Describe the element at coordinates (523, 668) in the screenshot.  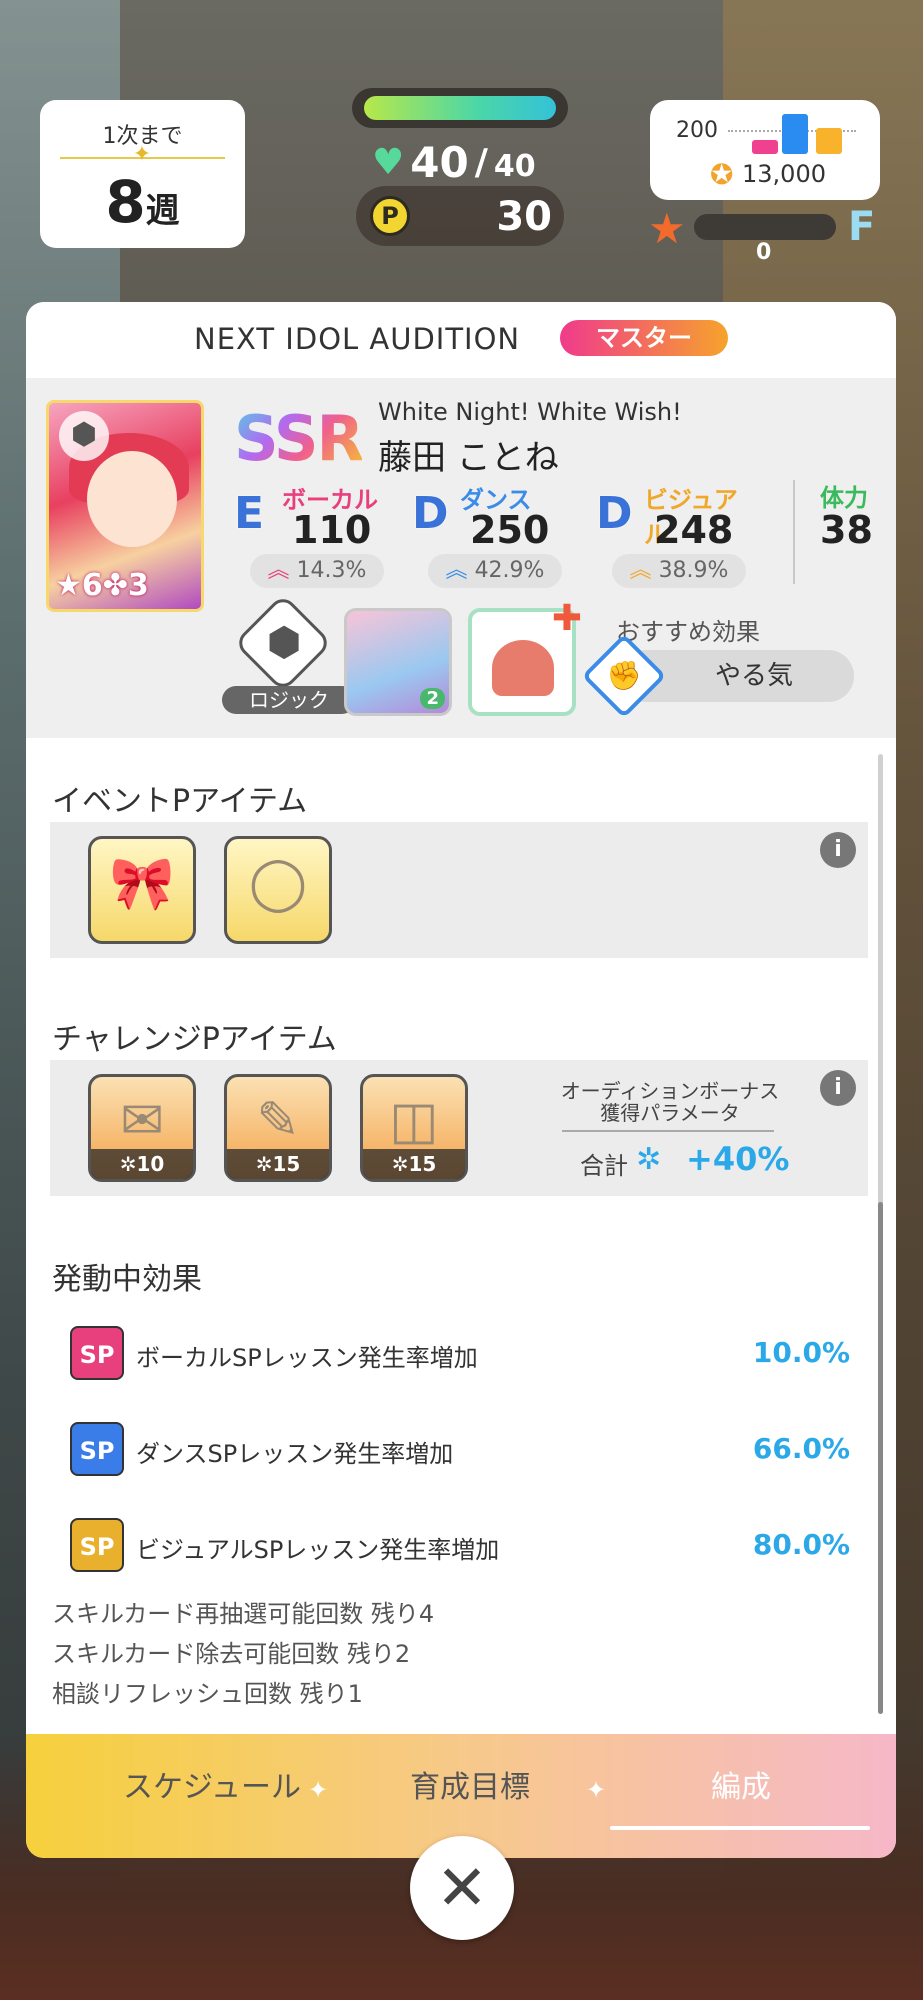
I see `knit-hat-icon` at that location.